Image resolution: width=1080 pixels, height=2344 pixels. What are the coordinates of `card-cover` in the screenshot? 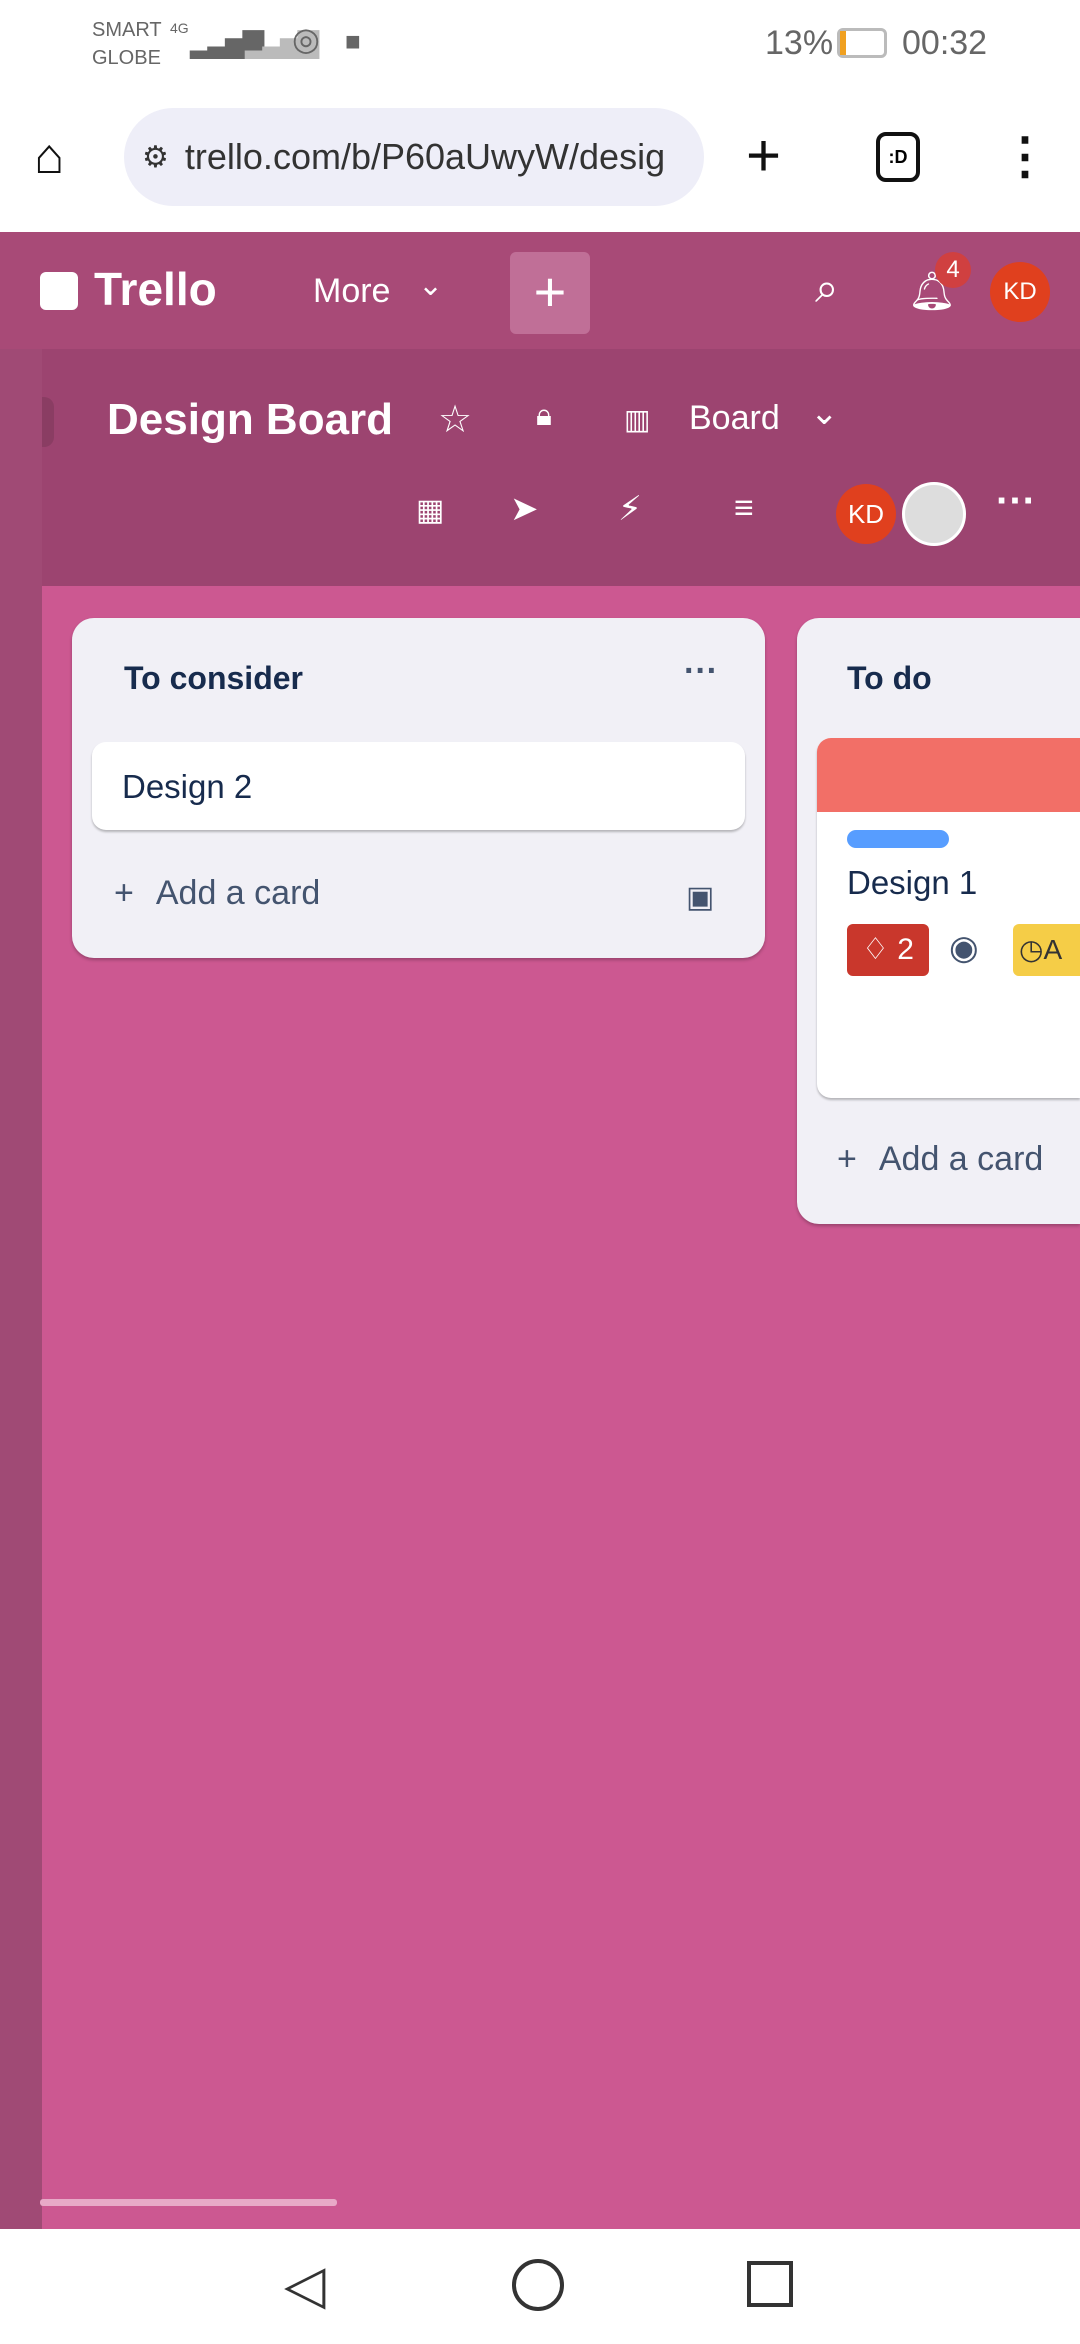 It's located at (948, 775).